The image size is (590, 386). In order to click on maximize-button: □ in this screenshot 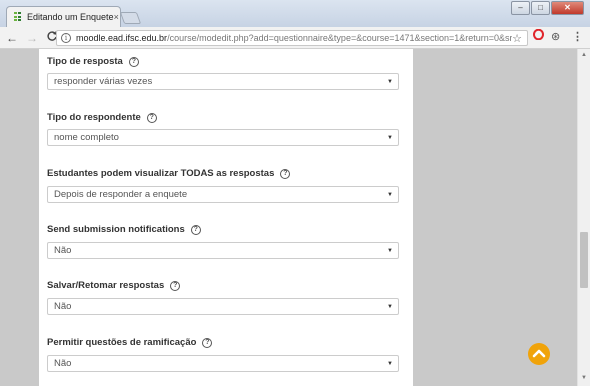, I will do `click(540, 8)`.